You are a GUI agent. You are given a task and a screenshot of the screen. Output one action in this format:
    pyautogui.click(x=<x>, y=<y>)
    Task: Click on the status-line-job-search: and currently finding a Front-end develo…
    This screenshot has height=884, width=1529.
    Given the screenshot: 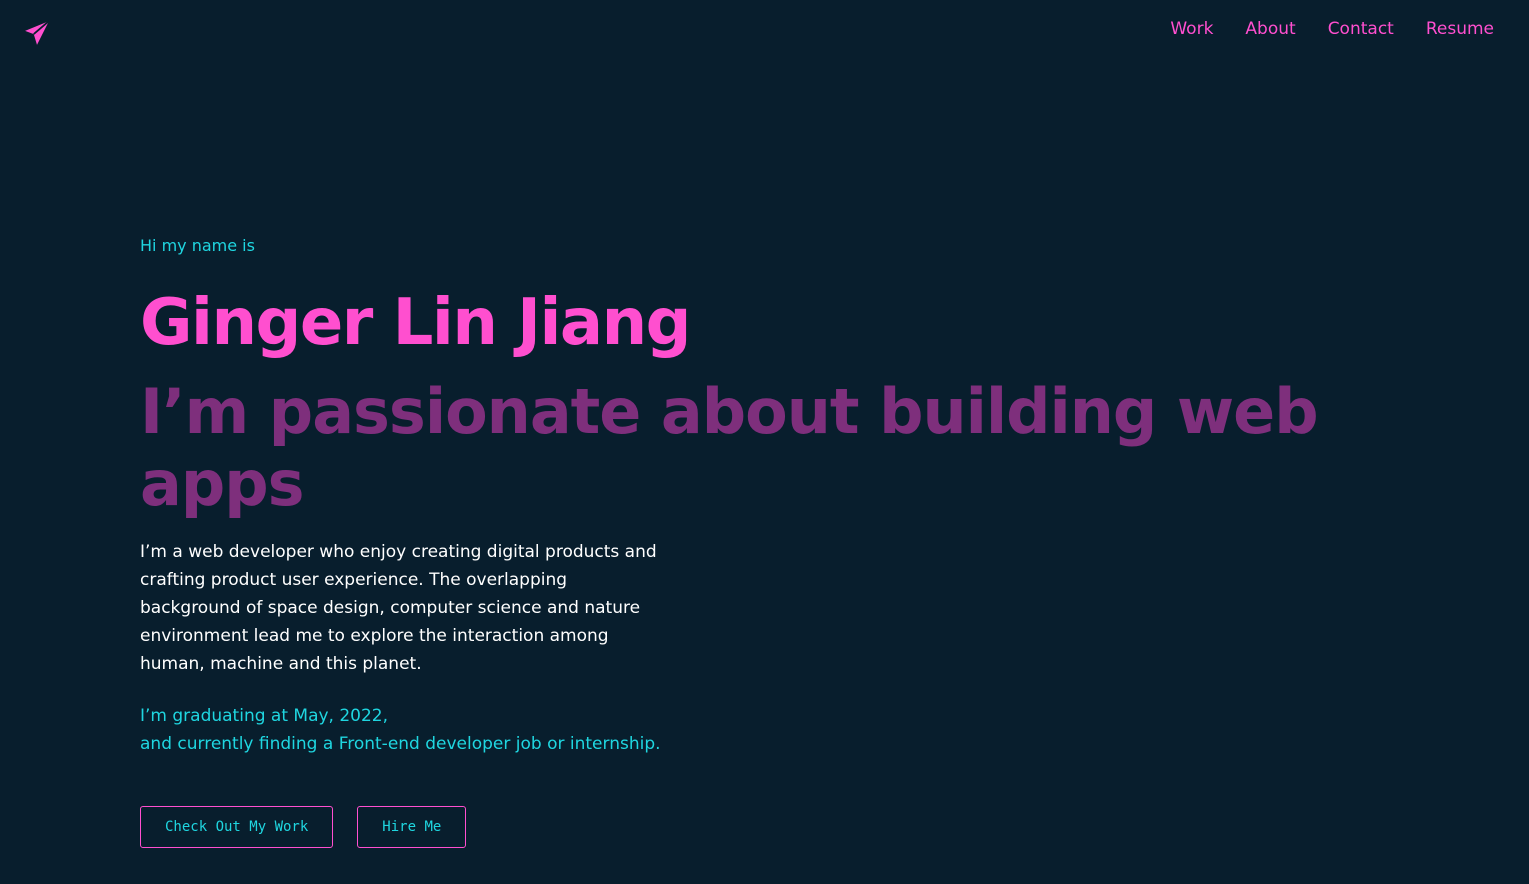 What is the action you would take?
    pyautogui.click(x=400, y=744)
    